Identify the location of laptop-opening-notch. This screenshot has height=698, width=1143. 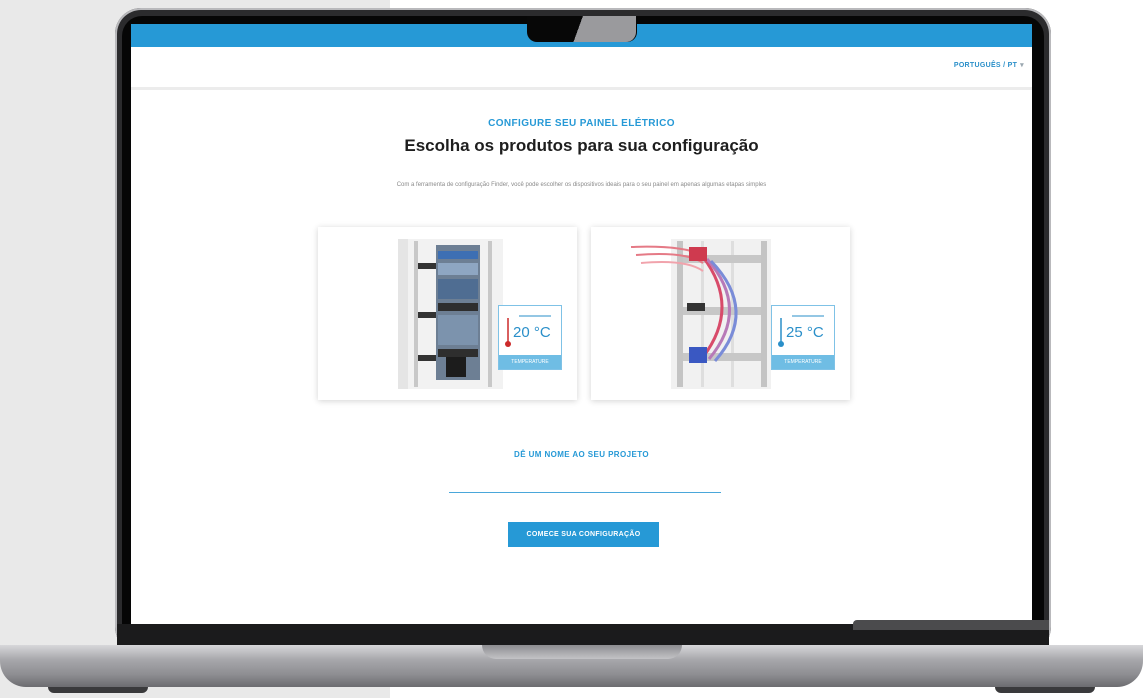
(582, 652).